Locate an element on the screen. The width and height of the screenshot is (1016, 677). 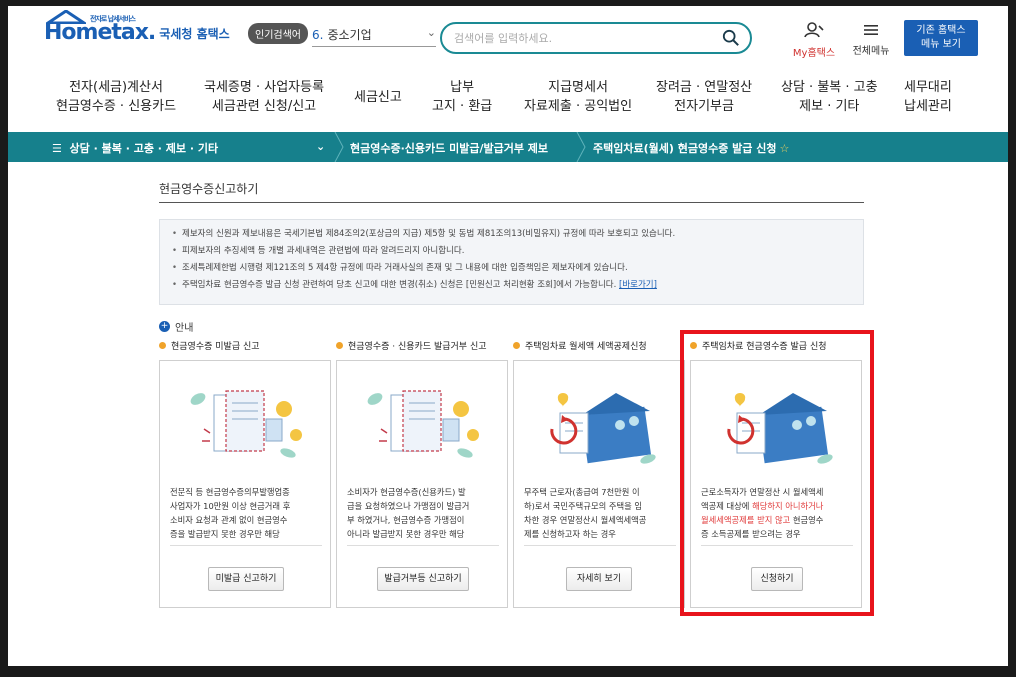
page-title: 현금영수증신고하기 is located at coordinates (209, 189).